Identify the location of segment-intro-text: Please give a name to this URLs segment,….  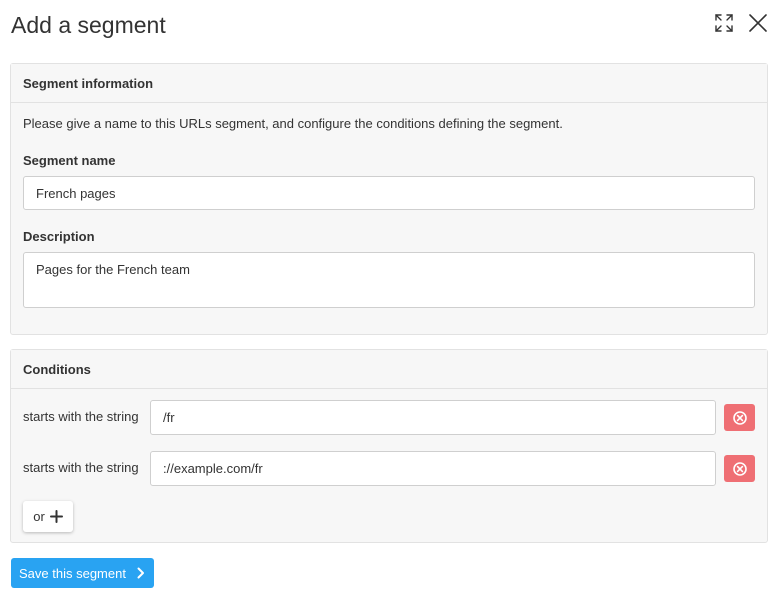
(293, 123).